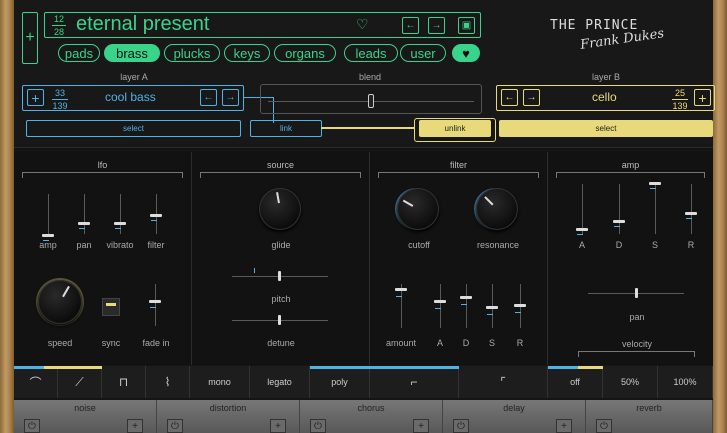 The height and width of the screenshot is (433, 727). I want to click on amp-title: amp, so click(630, 165).